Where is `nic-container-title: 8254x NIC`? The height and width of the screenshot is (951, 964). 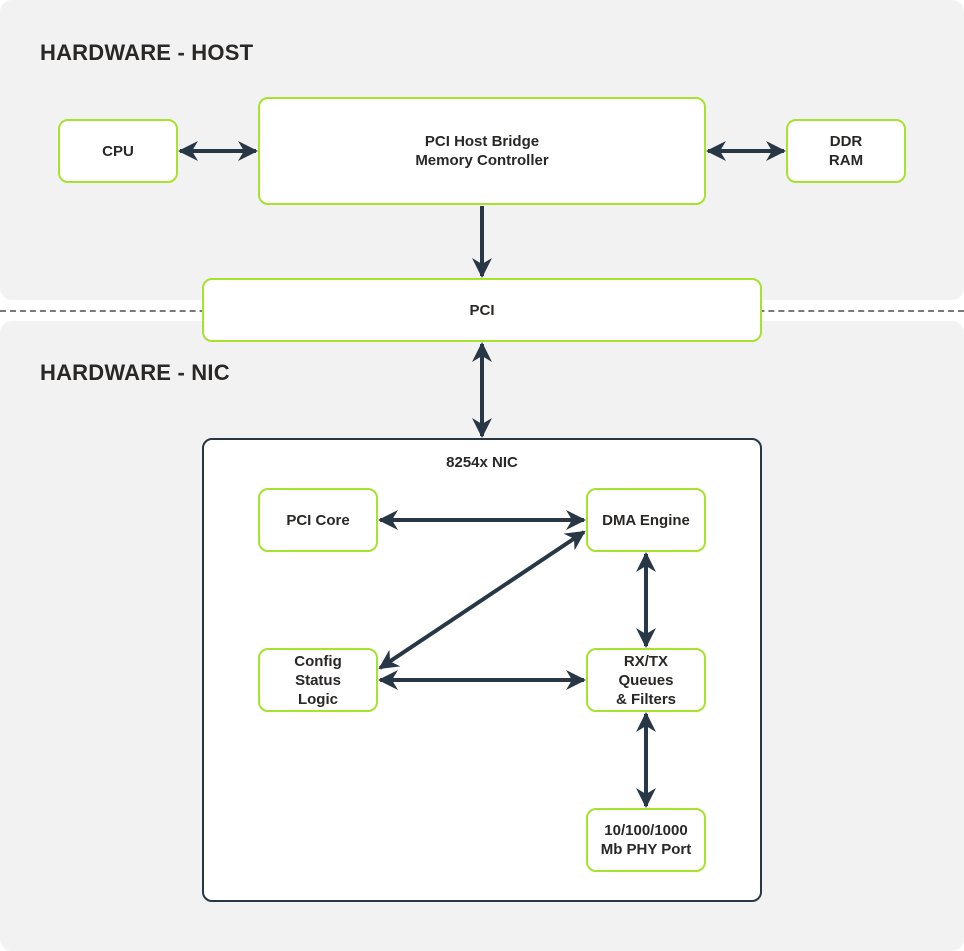
nic-container-title: 8254x NIC is located at coordinates (482, 462).